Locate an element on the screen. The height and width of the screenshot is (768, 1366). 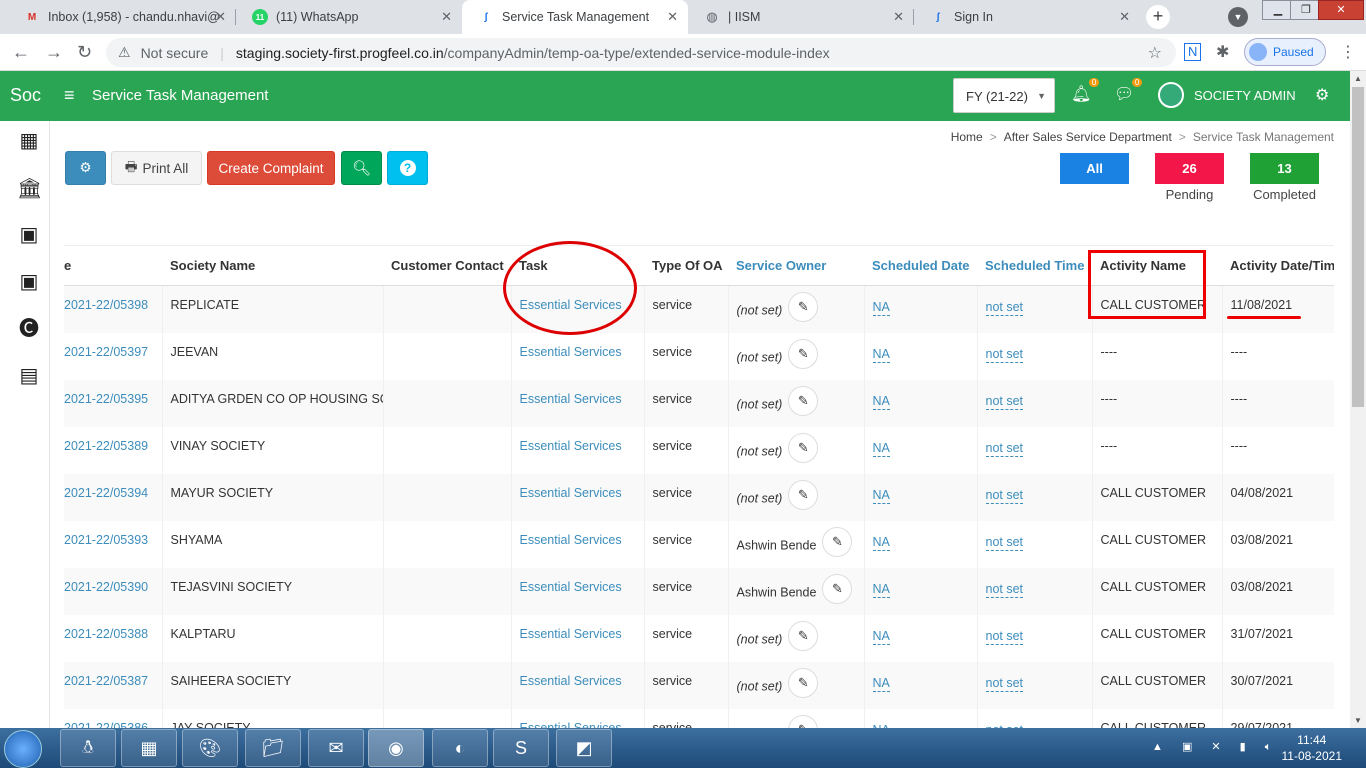
taskbar-skype-icon: S is located at coordinates (521, 748).